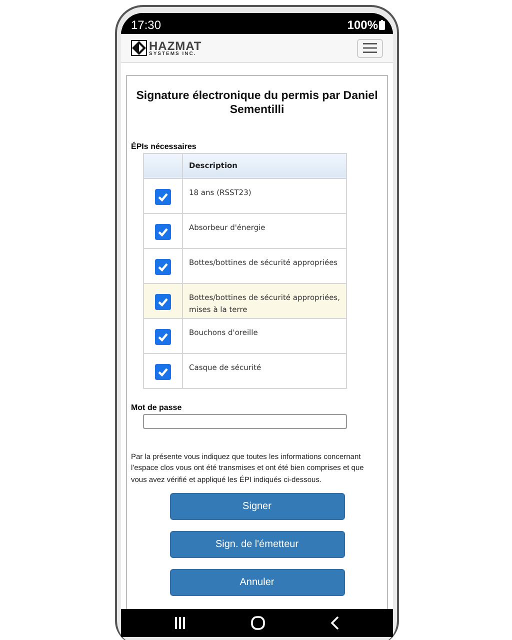  What do you see at coordinates (257, 506) in the screenshot?
I see `action-button: Signer` at bounding box center [257, 506].